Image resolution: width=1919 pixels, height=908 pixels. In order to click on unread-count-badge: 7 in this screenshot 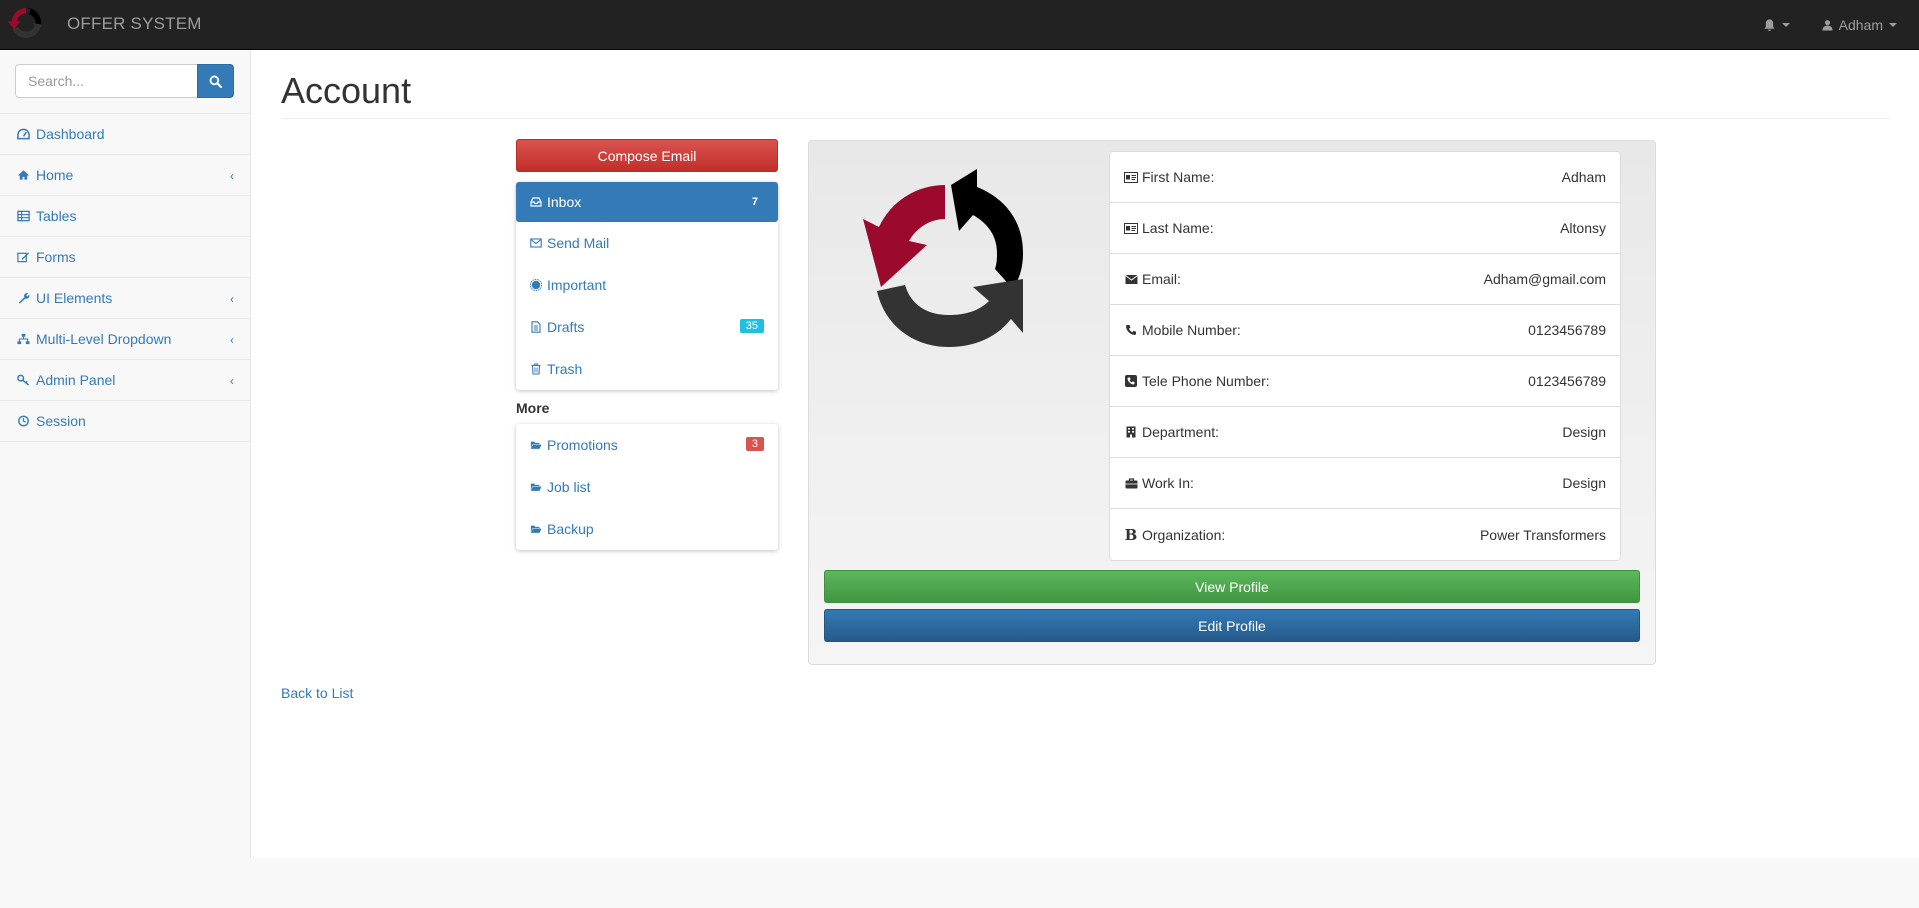, I will do `click(754, 202)`.